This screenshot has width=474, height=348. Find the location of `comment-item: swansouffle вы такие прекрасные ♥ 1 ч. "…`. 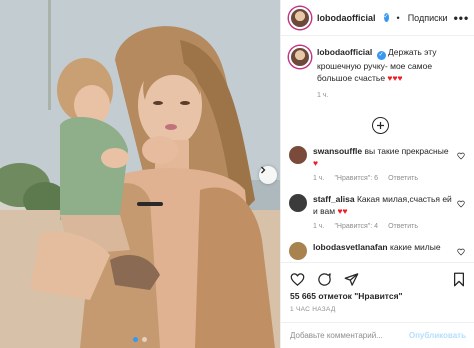

comment-item: swansouffle вы такие прекрасные ♥ 1 ч. "… is located at coordinates (377, 164).